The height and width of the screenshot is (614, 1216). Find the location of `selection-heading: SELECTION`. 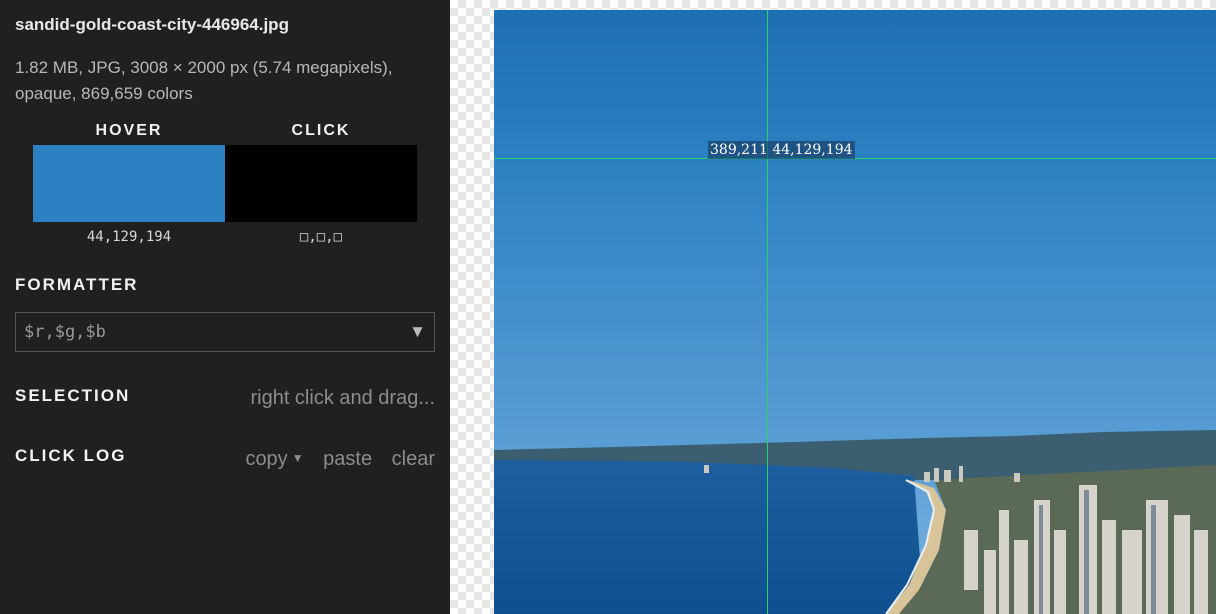

selection-heading: SELECTION is located at coordinates (73, 395).